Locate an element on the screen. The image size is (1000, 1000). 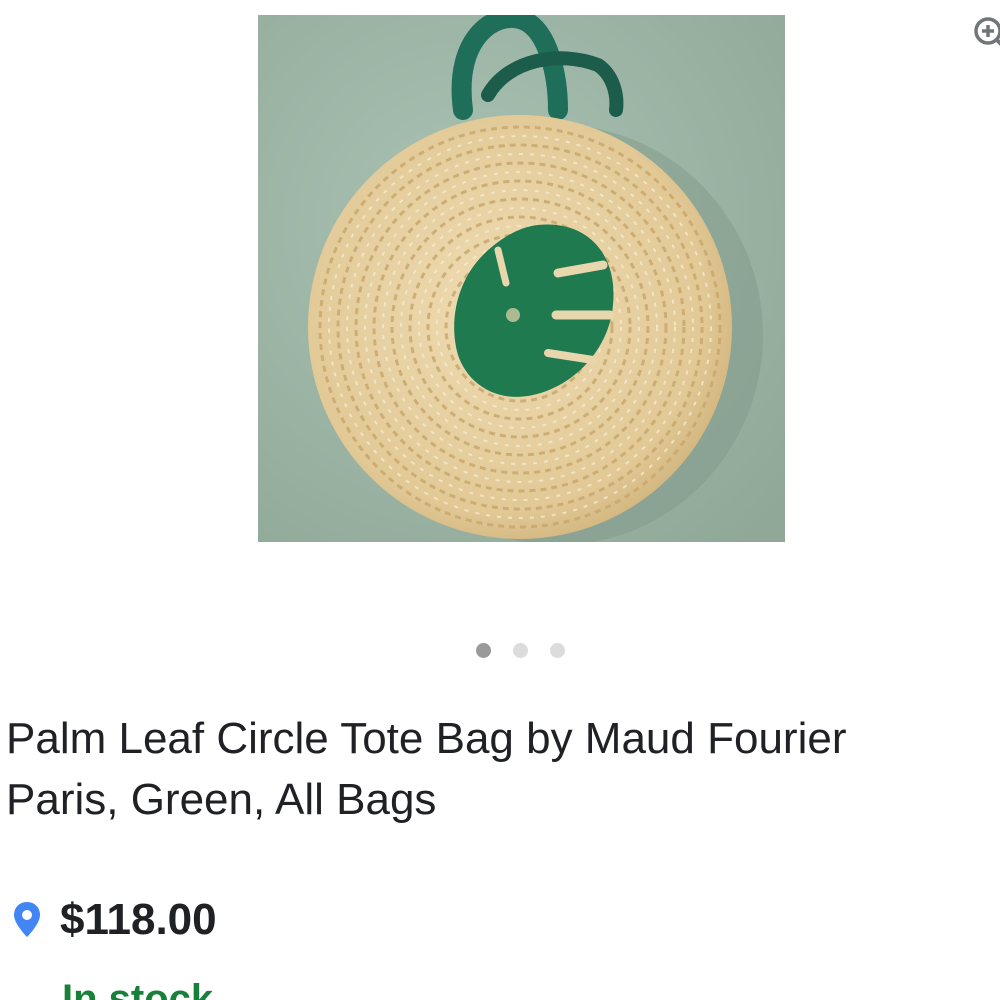
zoom-in-icon is located at coordinates (987, 31).